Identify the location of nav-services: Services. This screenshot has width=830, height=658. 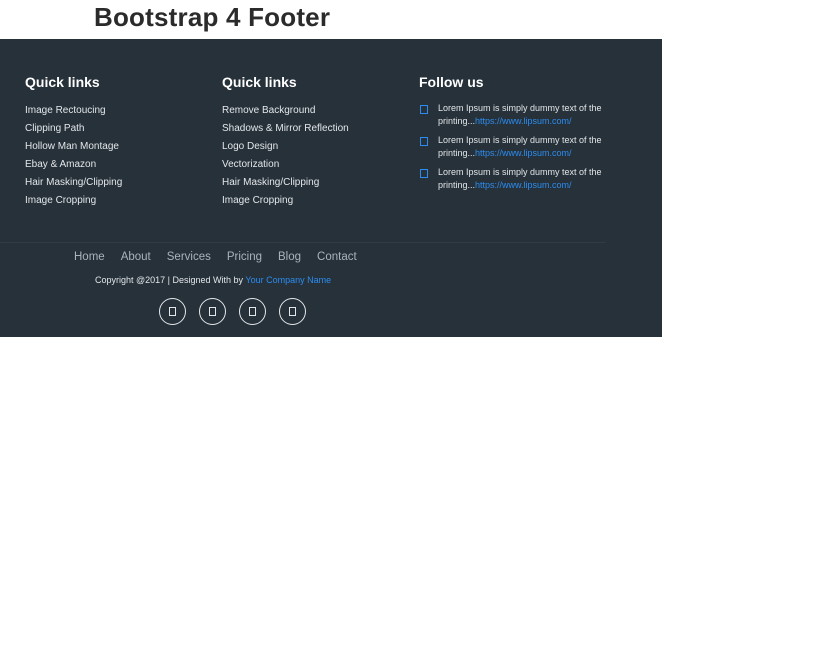
(189, 257).